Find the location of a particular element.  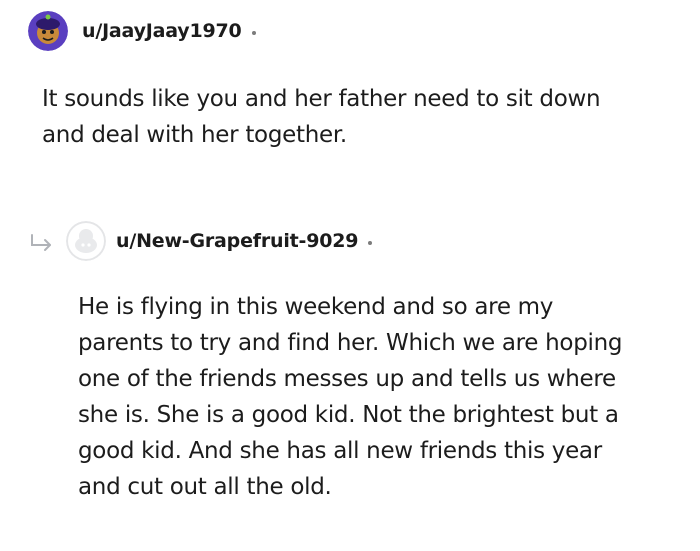

comment-2-header: u/New-Grapefruit-9029 is located at coordinates (200, 241).